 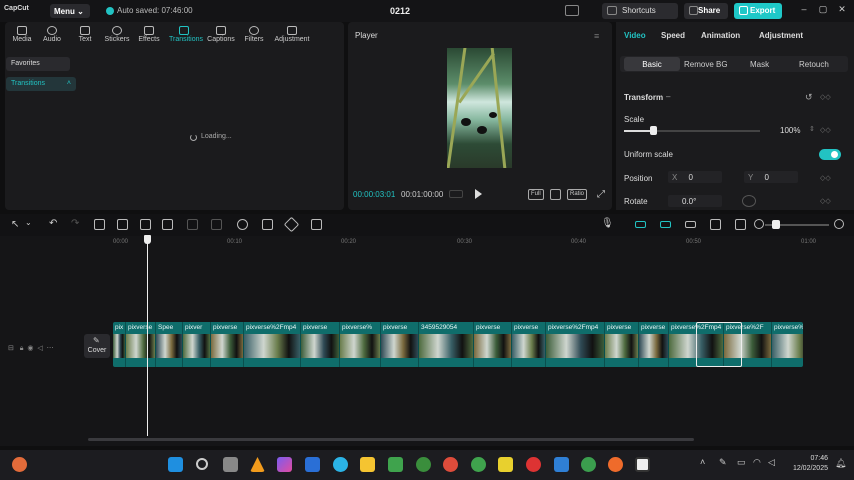 I want to click on close-icon: ✕, so click(x=842, y=10).